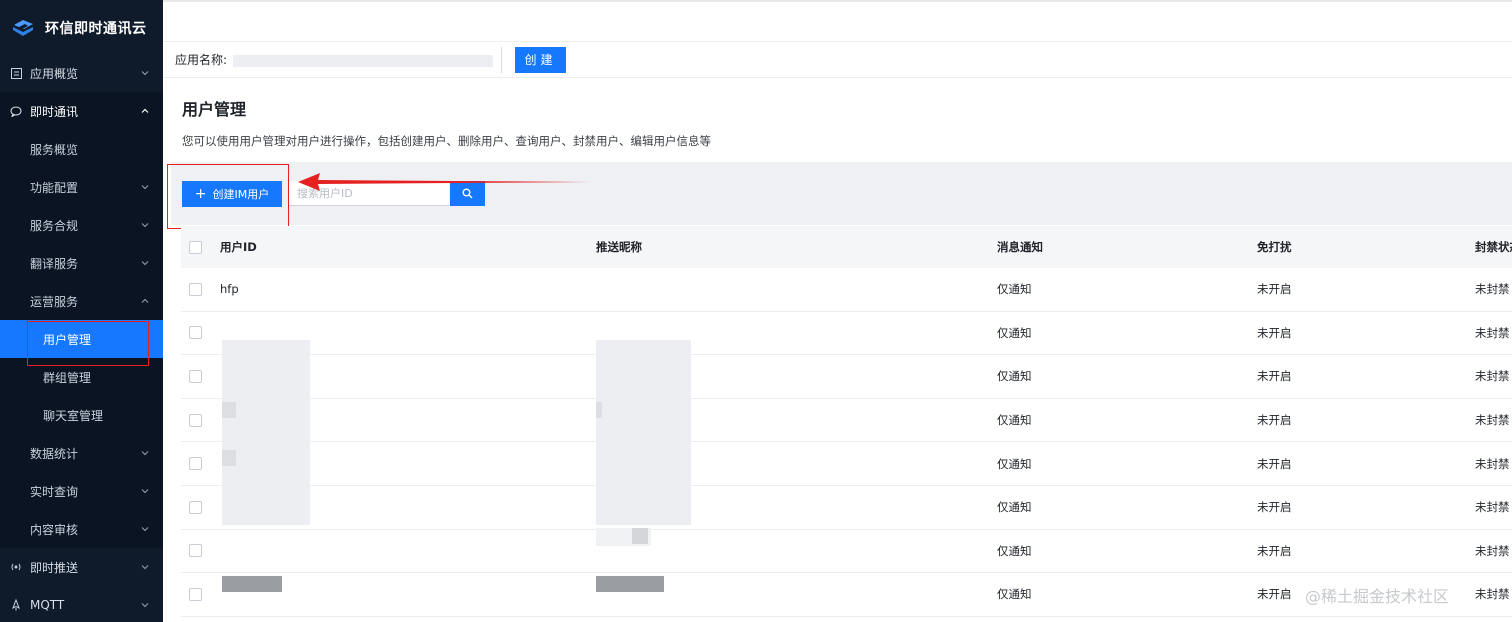 This screenshot has width=1512, height=622. Describe the element at coordinates (1377, 596) in the screenshot. I see `watermark: @稀土掘金技术社区` at that location.